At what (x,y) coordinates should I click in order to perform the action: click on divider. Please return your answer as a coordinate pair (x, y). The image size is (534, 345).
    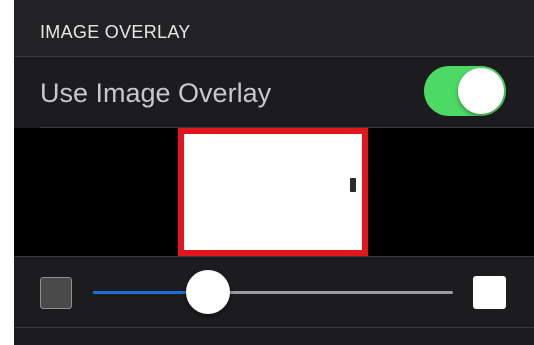
    Looking at the image, I should click on (274, 256).